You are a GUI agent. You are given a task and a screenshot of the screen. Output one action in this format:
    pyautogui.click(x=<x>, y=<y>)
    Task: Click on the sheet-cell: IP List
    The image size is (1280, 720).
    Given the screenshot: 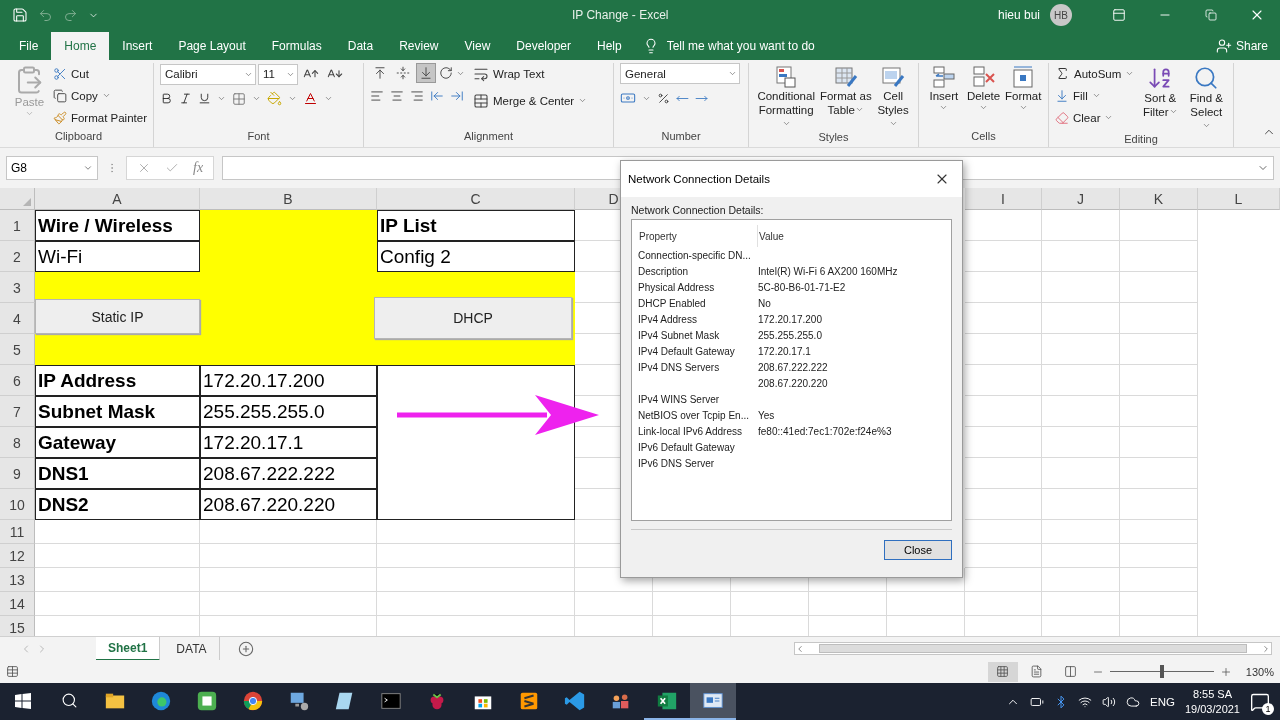 What is the action you would take?
    pyautogui.click(x=476, y=225)
    